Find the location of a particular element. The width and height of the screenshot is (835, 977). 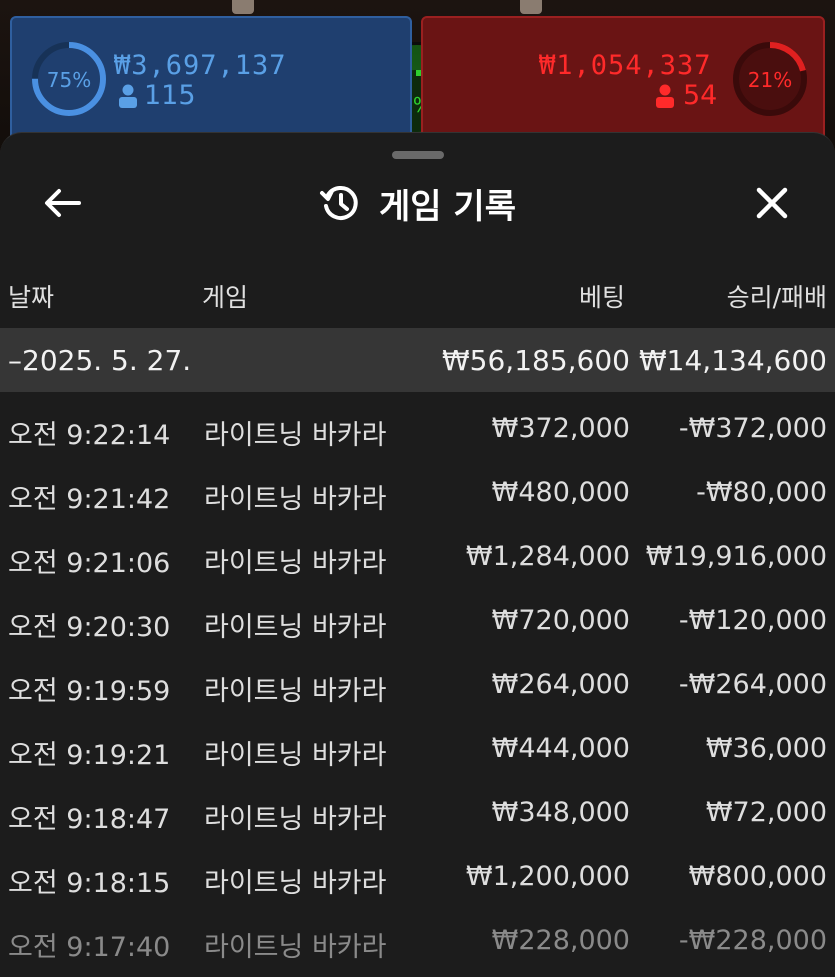

row-bet: ₩372,000 is located at coordinates (560, 428).